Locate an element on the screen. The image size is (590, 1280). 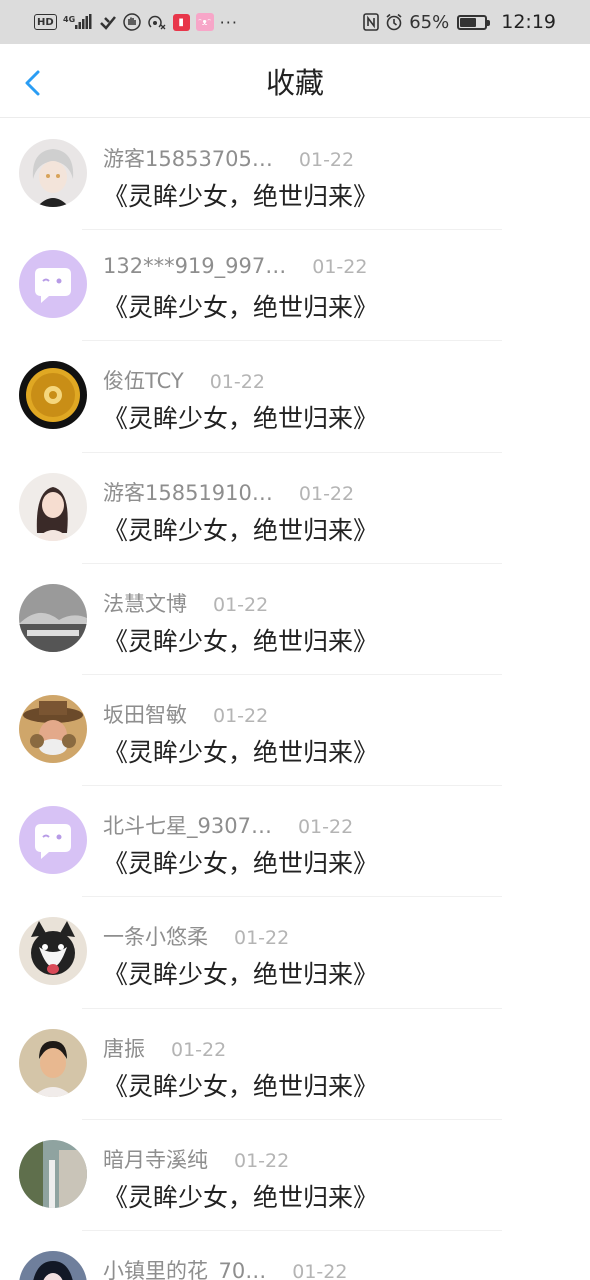
list-item: 坂田智敏 01-22 《灵眸少女，绝世归来》 is located at coordinates (295, 731).